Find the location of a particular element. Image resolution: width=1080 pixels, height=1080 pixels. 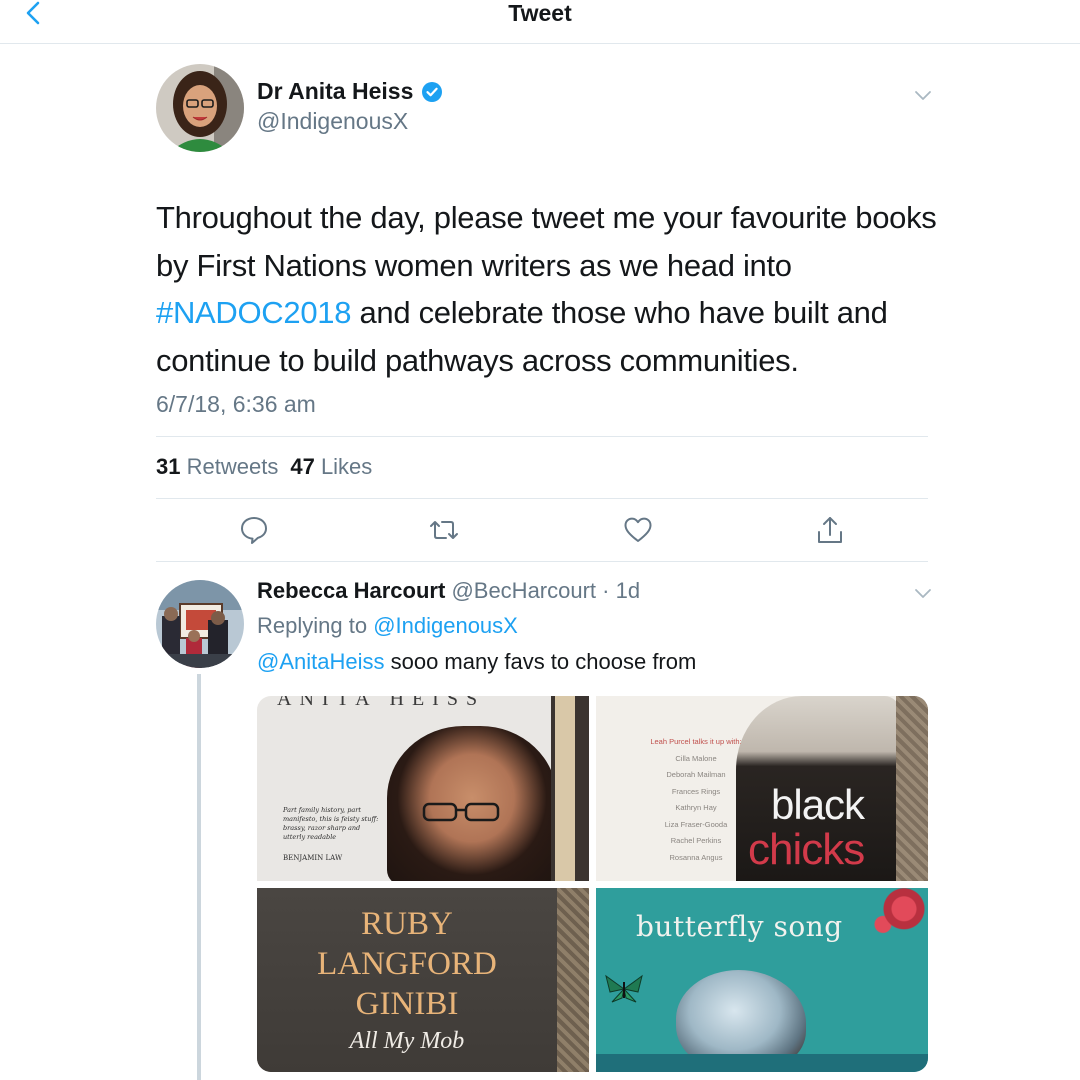

butterfly-icon is located at coordinates (624, 988).